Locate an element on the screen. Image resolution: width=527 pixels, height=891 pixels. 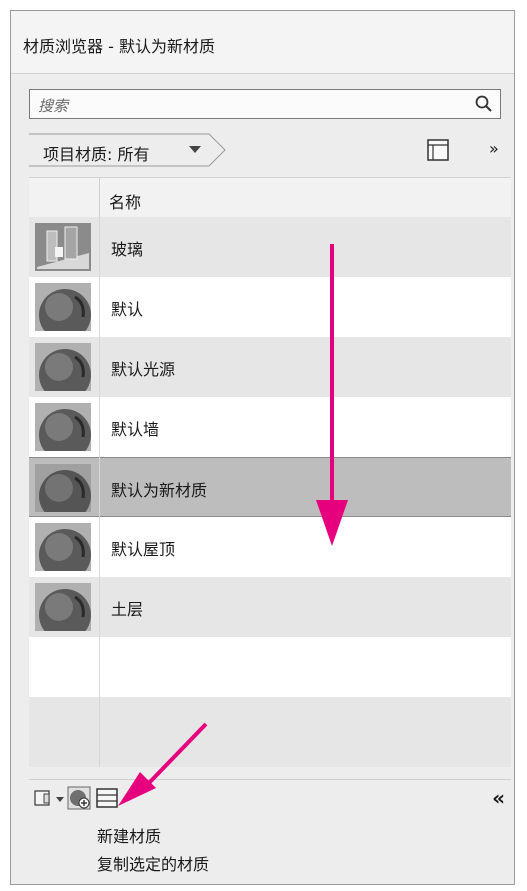
title-bar: 材质浏览器 - 默认为新材质 is located at coordinates (262, 42).